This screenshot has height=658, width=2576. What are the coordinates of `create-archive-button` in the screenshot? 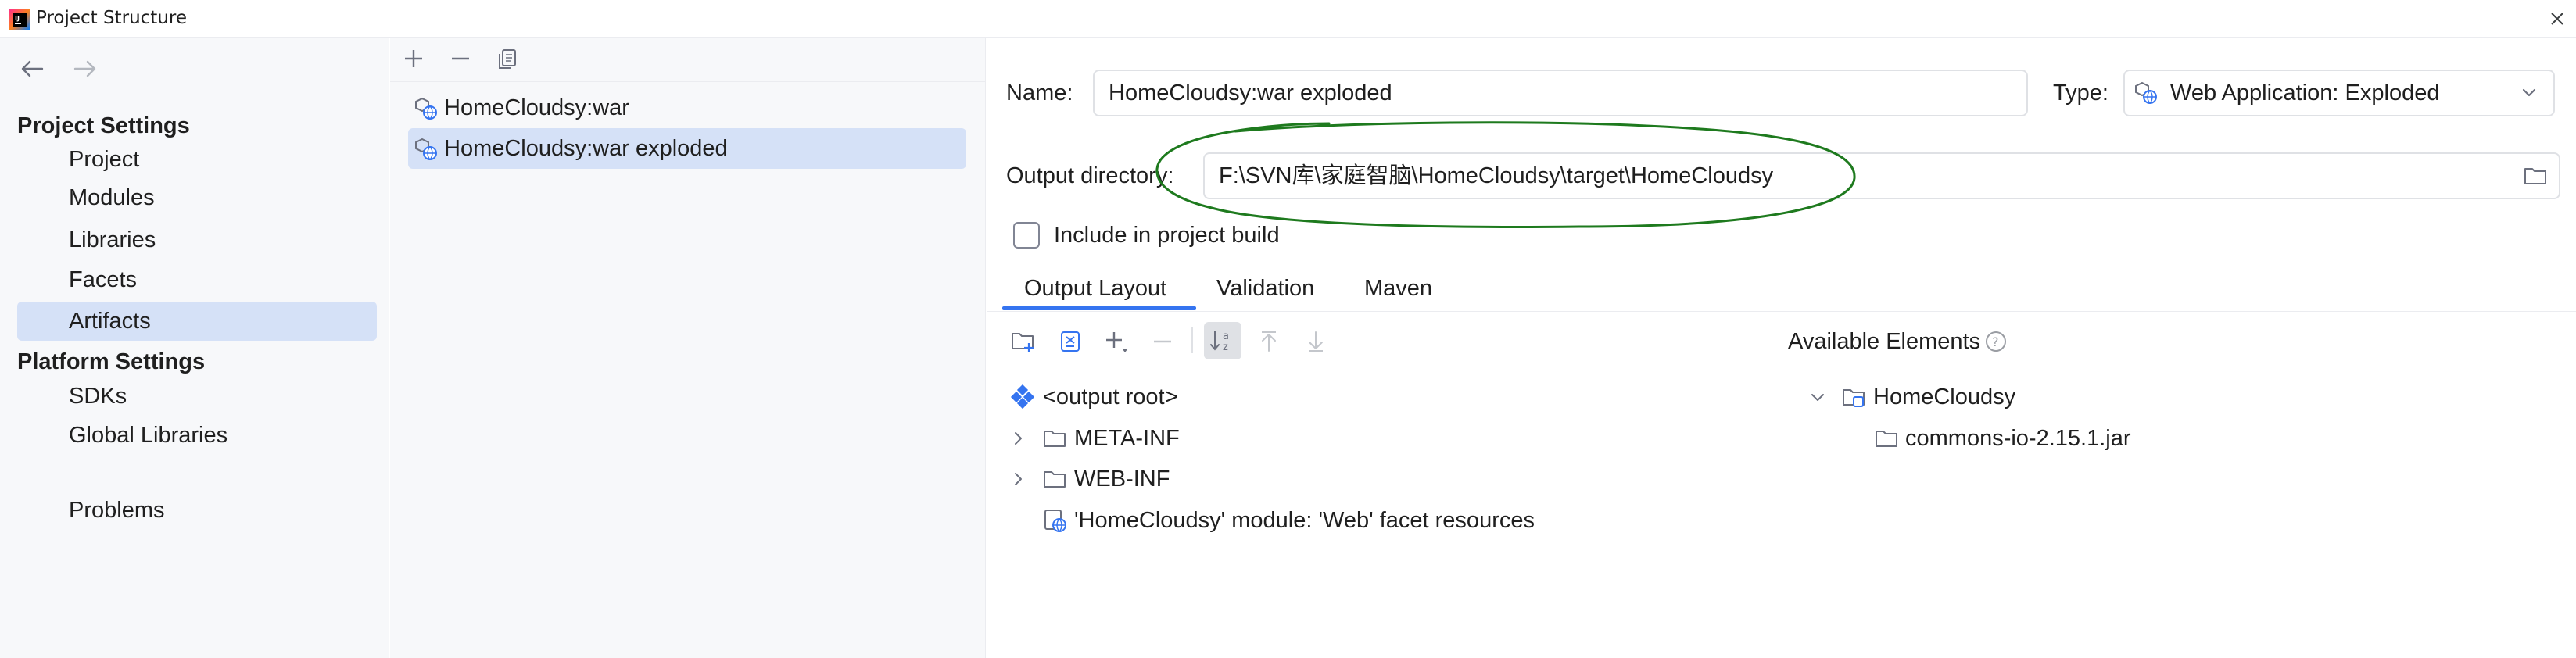 It's located at (1070, 341).